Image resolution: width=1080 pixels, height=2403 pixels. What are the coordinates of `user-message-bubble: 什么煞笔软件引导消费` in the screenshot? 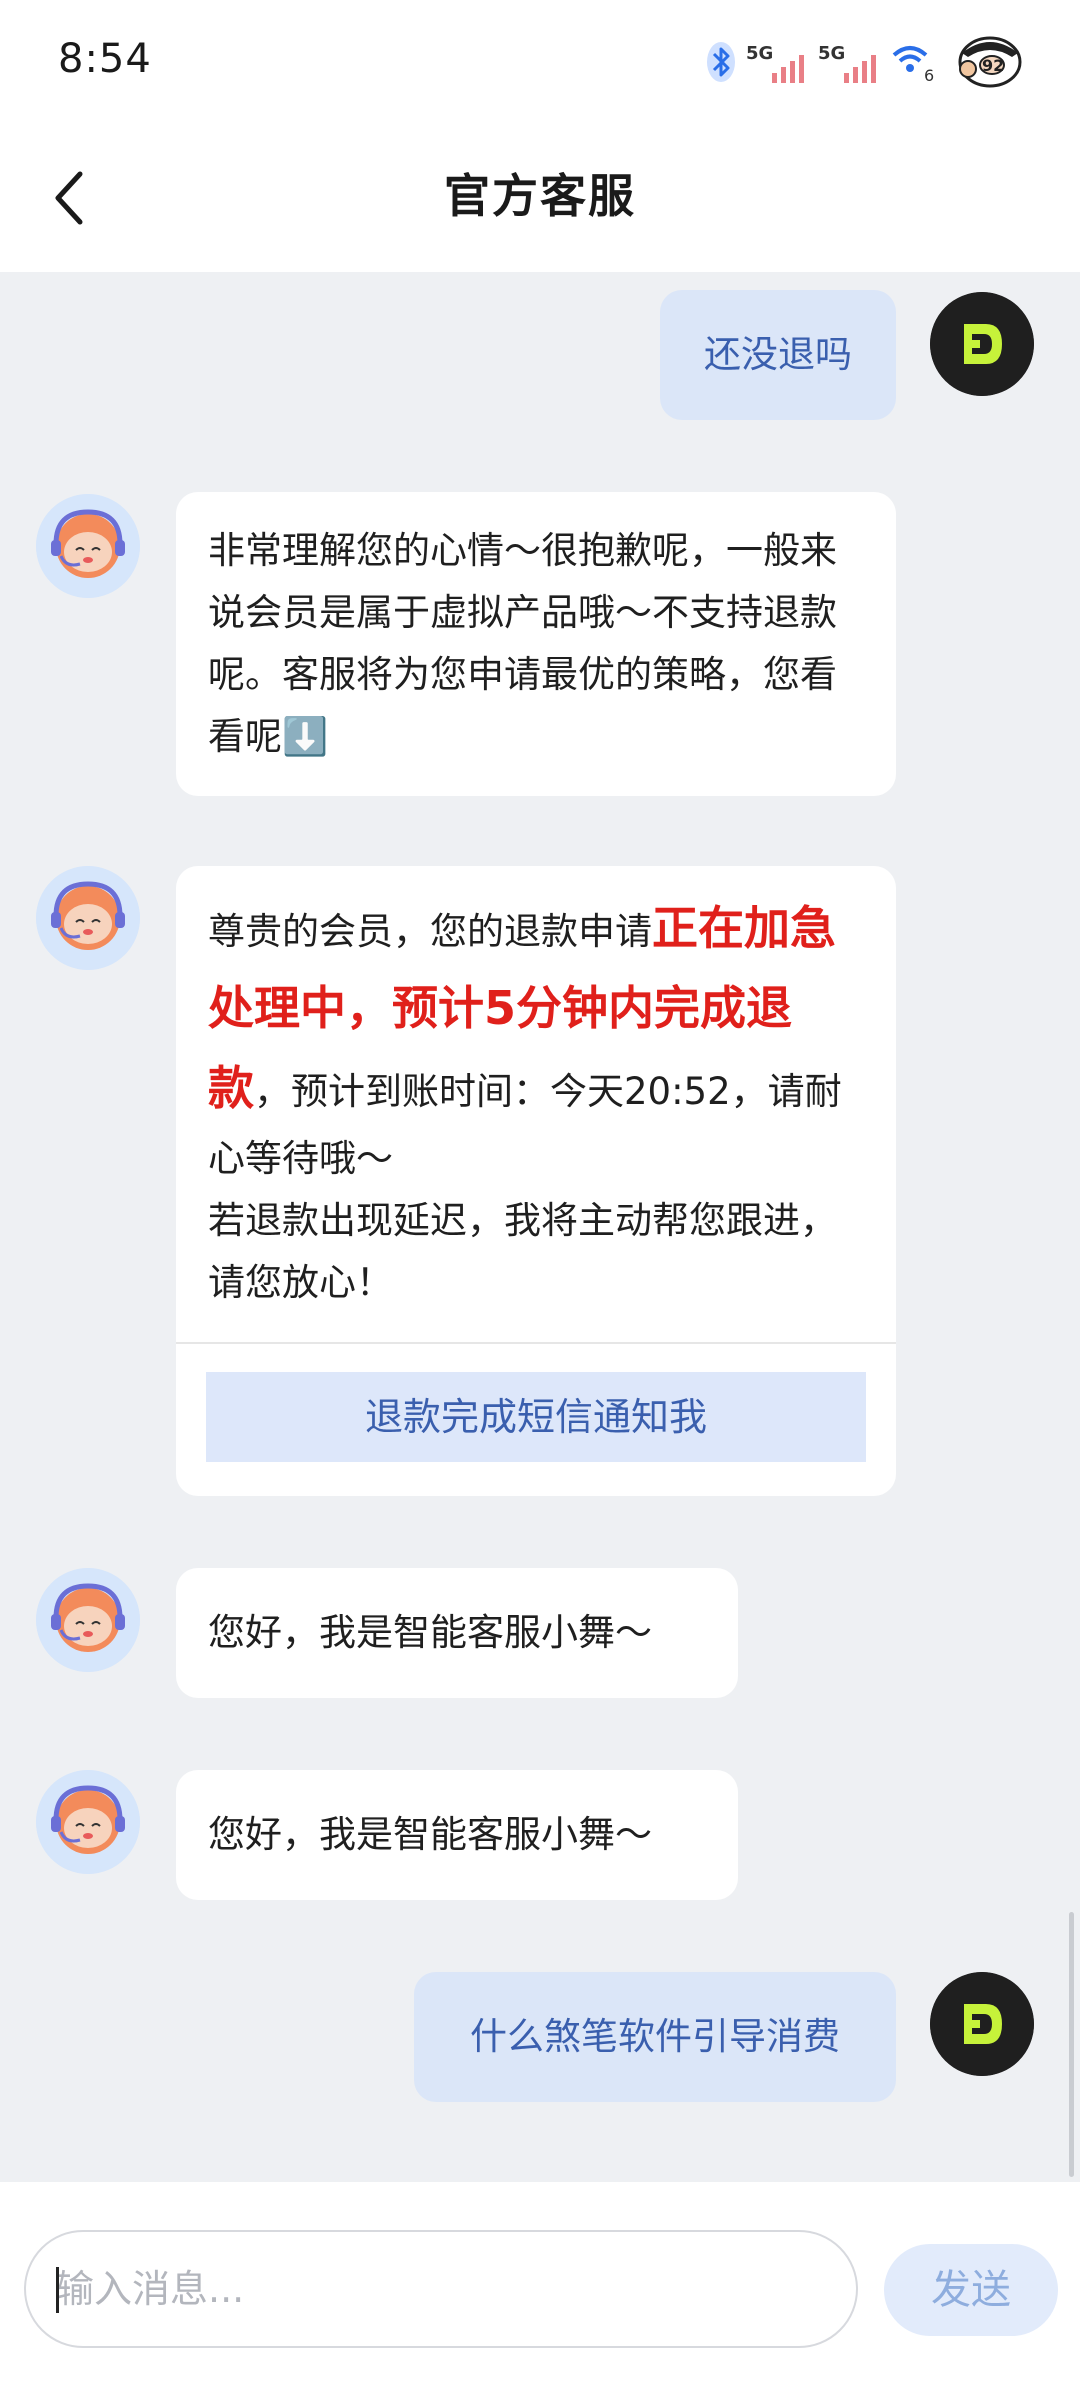 It's located at (655, 2037).